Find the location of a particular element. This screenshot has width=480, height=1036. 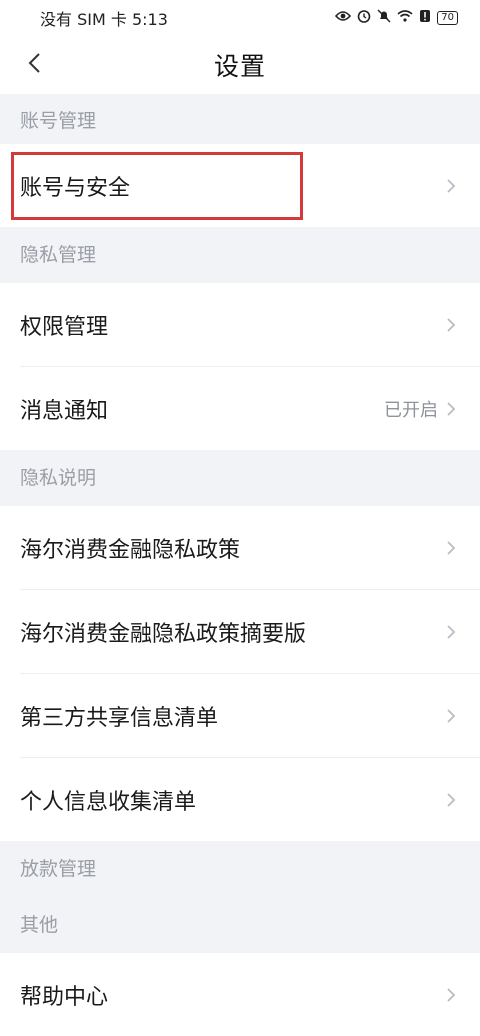

row-personal-info-collection: 个人信息收集清单 is located at coordinates (240, 799).